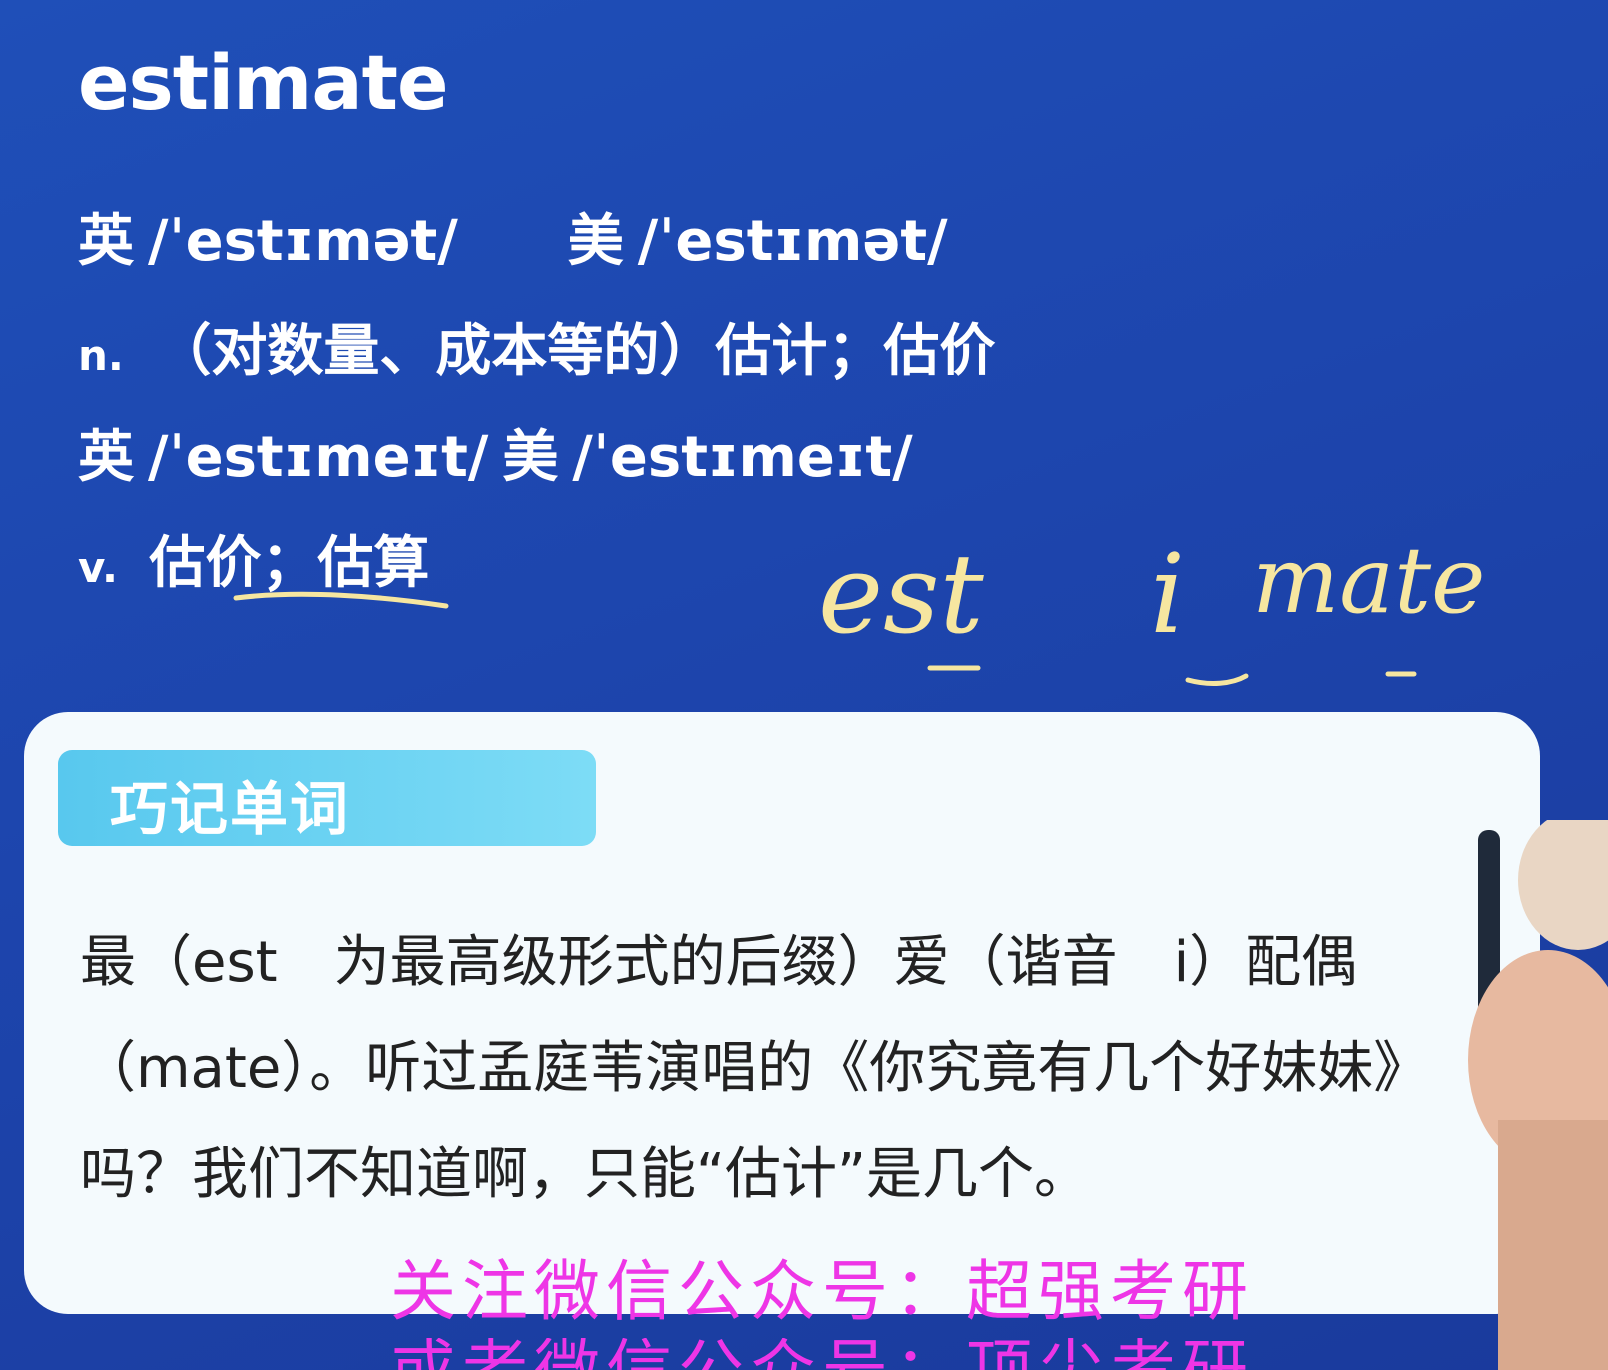 The image size is (1608, 1370). Describe the element at coordinates (901, 594) in the screenshot. I see `handwriting-est: est` at that location.